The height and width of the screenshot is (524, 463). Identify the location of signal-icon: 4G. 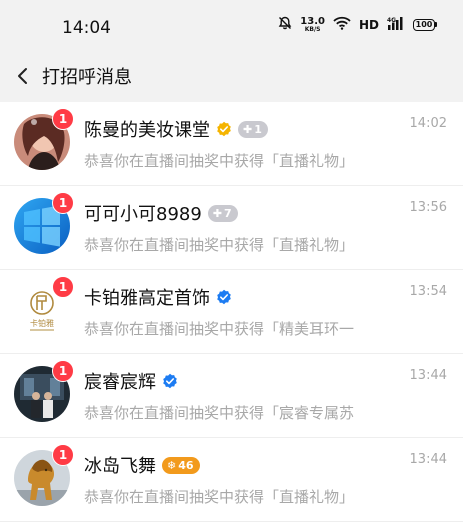
(396, 24).